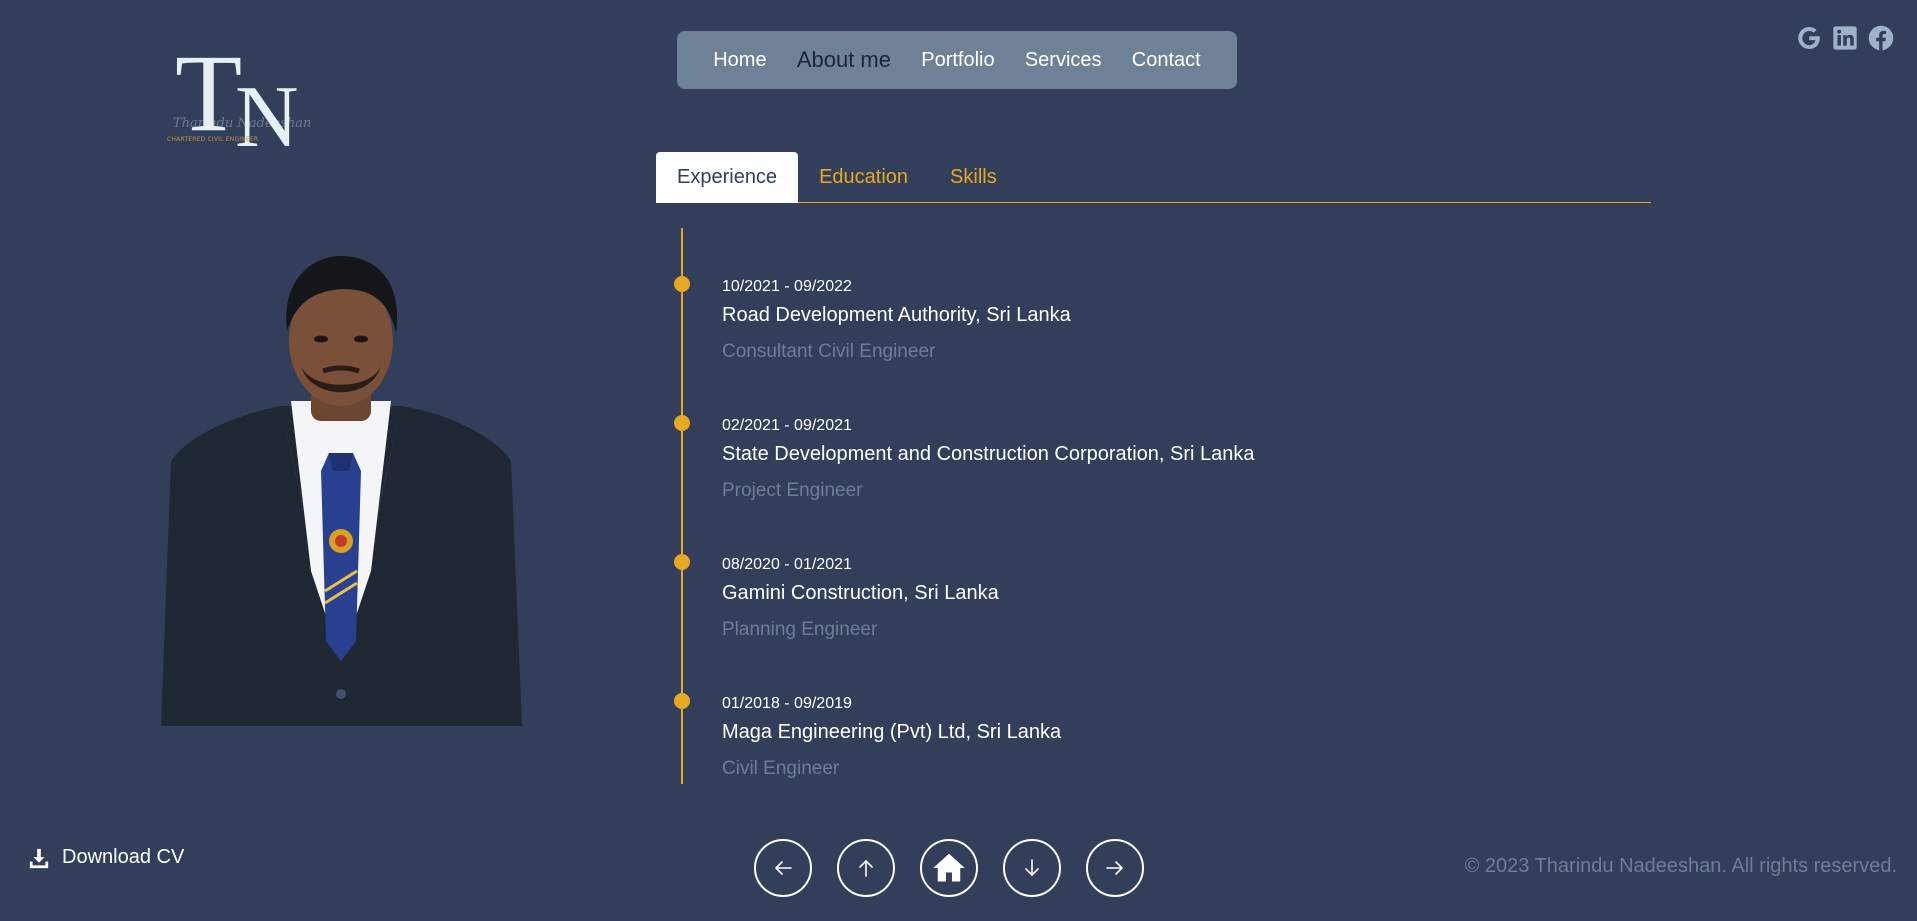  I want to click on nav-portfolio: Portfolio, so click(957, 60).